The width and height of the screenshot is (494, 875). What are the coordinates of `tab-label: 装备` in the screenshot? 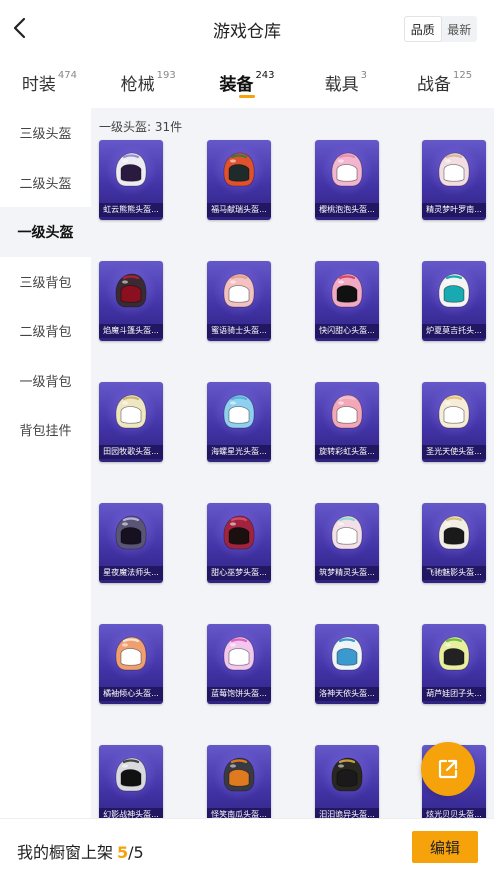 It's located at (236, 85).